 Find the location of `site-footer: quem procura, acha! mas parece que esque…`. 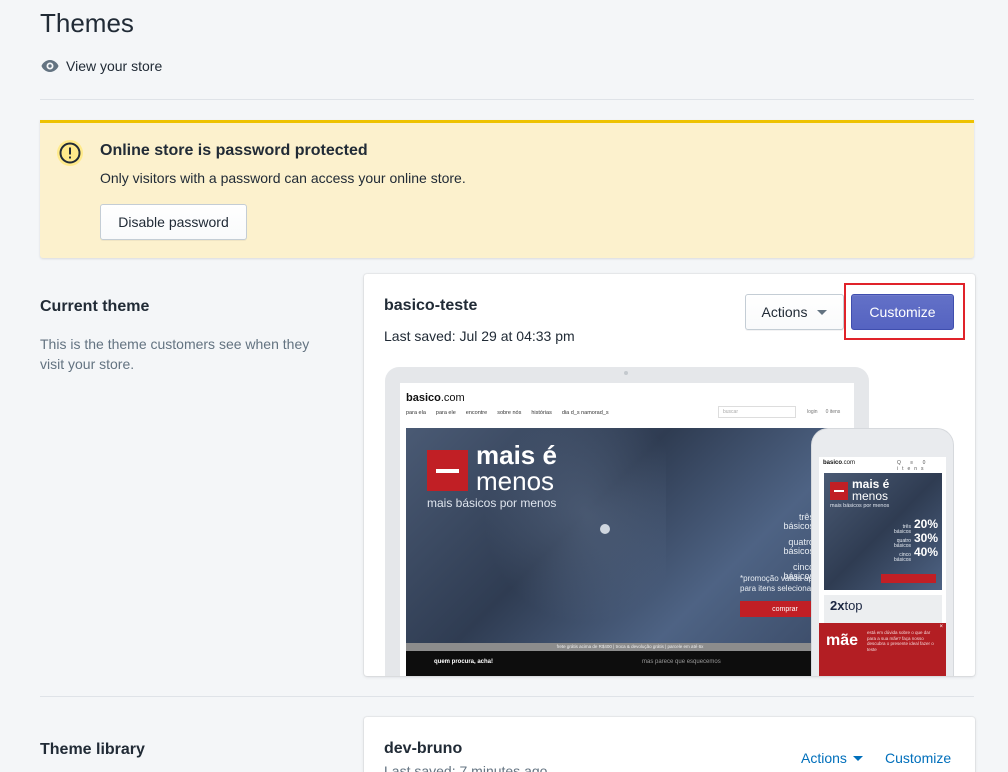

site-footer: quem procura, acha! mas parece que esque… is located at coordinates (630, 663).